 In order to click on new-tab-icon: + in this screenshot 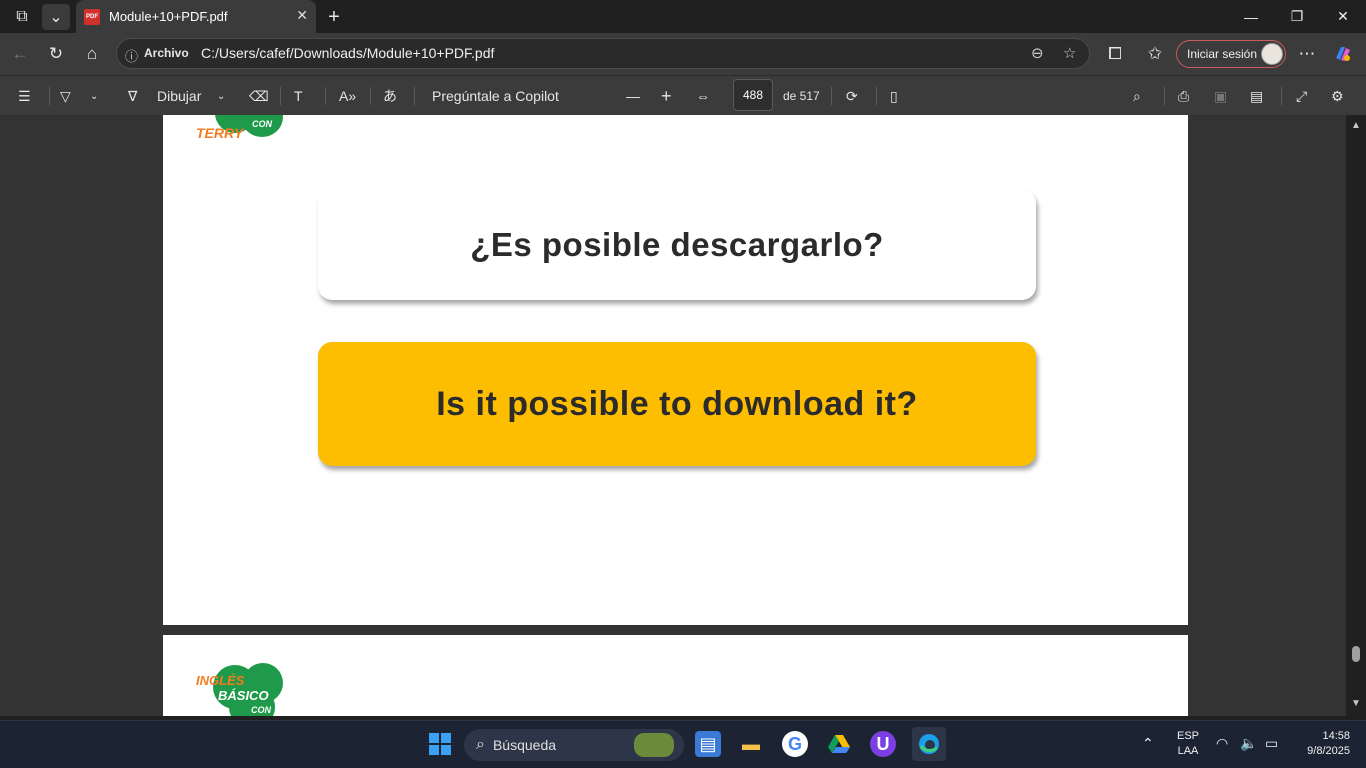, I will do `click(334, 17)`.